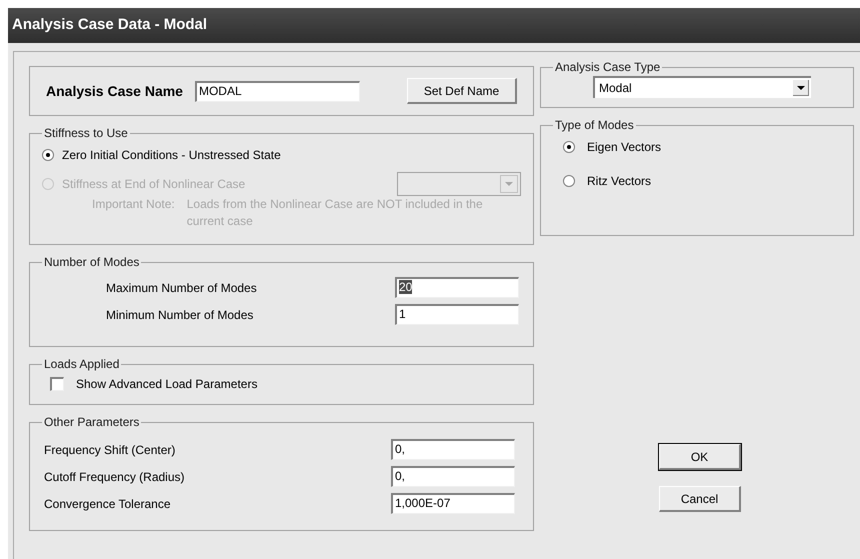 The width and height of the screenshot is (860, 559). Describe the element at coordinates (86, 133) in the screenshot. I see `group-title: Stiffness to Use` at that location.